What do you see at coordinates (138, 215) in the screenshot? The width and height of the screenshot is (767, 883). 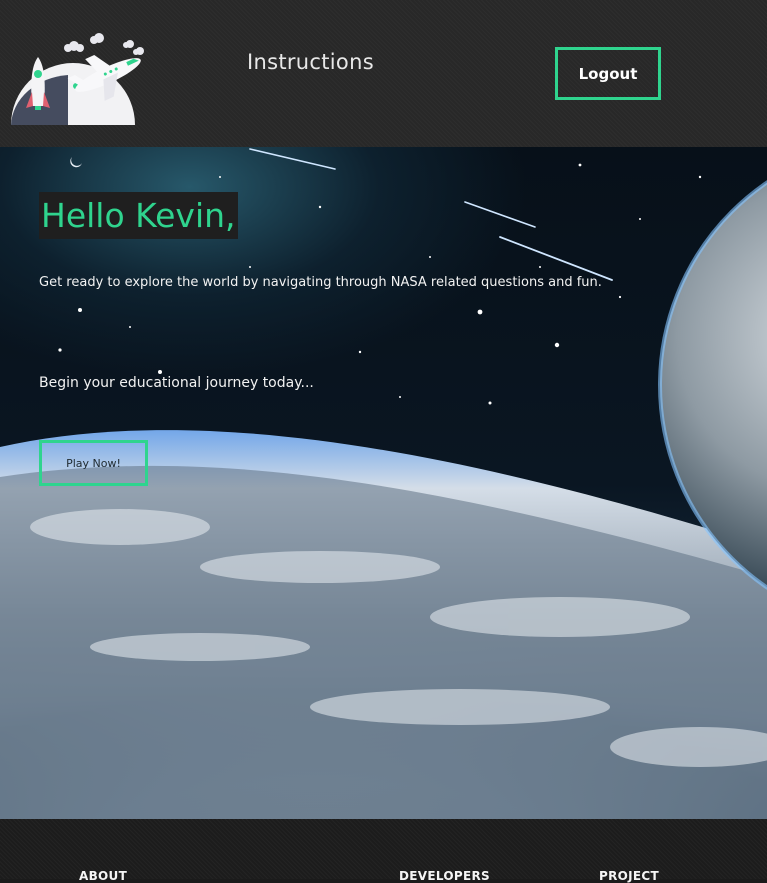 I see `greeting-heading: Hello Kevin,` at bounding box center [138, 215].